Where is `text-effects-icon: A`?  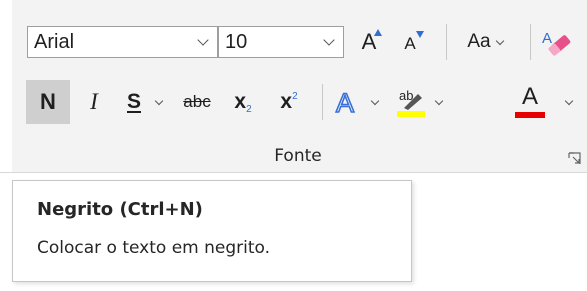
text-effects-icon: A is located at coordinates (345, 102).